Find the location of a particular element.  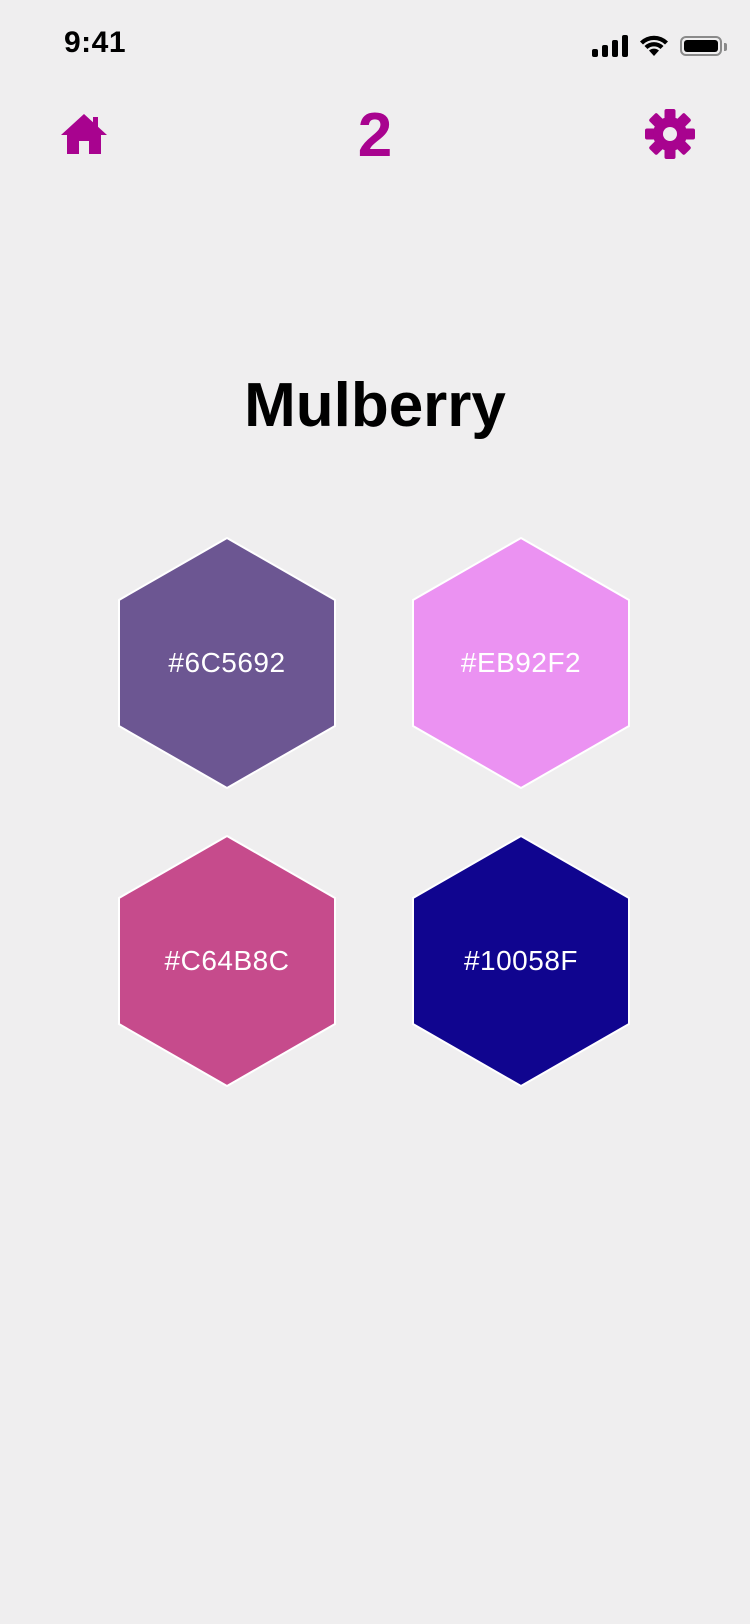

cellular-signal-icon is located at coordinates (610, 46).